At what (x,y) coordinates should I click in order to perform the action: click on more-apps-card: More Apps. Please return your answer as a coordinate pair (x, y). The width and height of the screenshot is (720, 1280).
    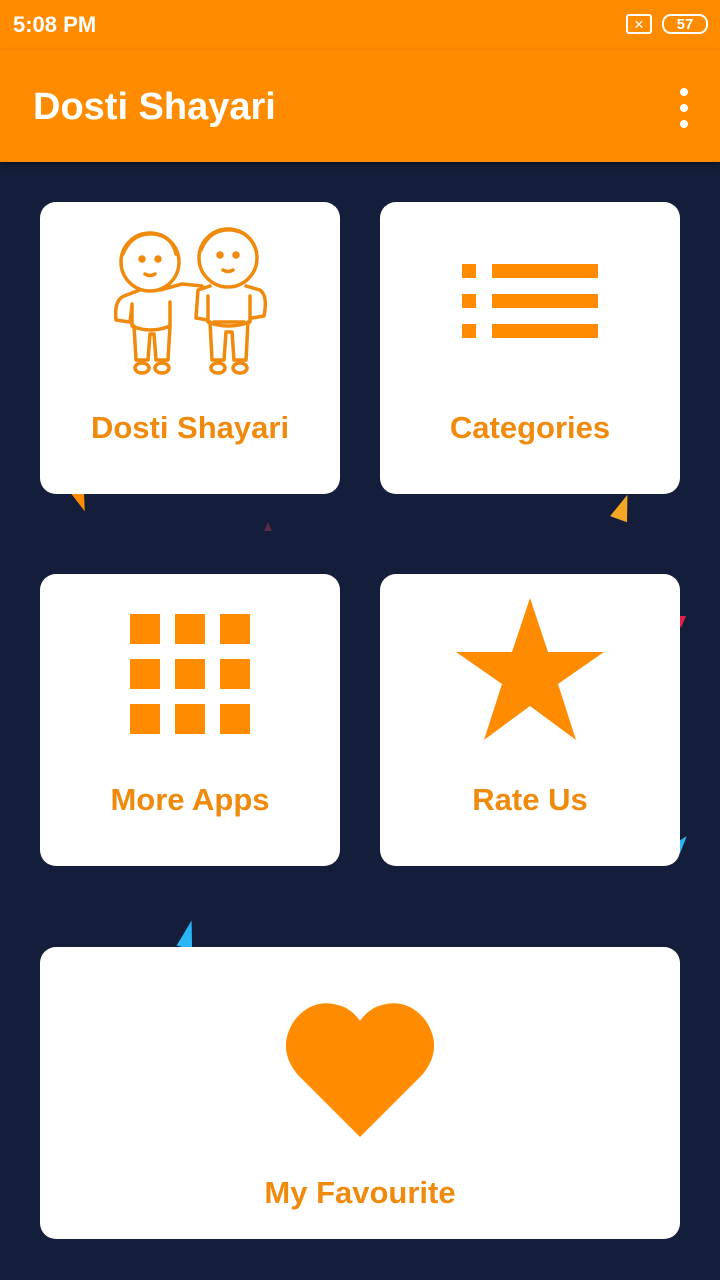
    Looking at the image, I should click on (190, 720).